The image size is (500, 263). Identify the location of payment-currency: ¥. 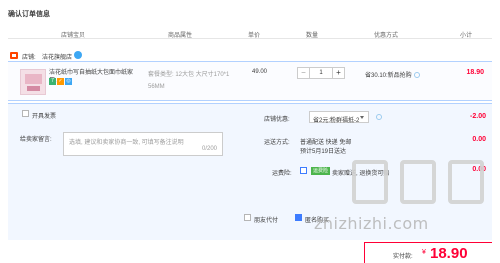
(424, 252).